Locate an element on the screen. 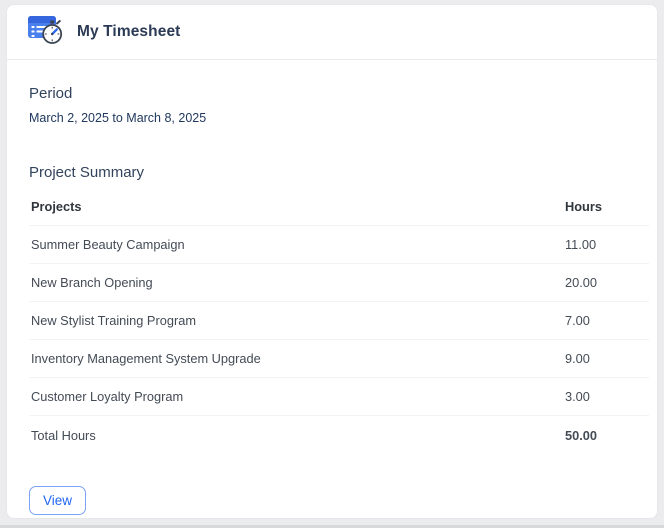  project-cell: Inventory Management System Upgrade is located at coordinates (296, 358).